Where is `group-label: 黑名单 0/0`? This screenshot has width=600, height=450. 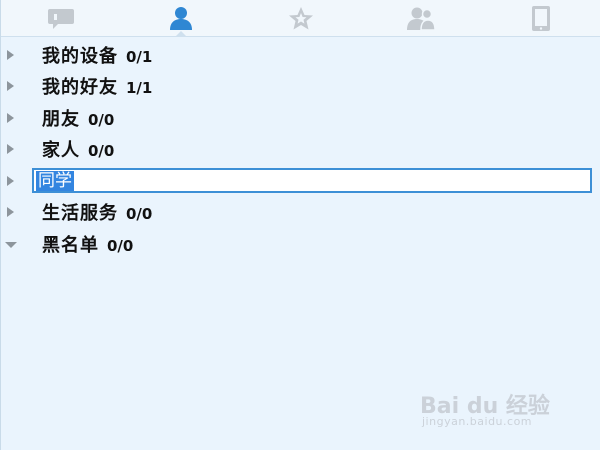 group-label: 黑名单 0/0 is located at coordinates (87, 244).